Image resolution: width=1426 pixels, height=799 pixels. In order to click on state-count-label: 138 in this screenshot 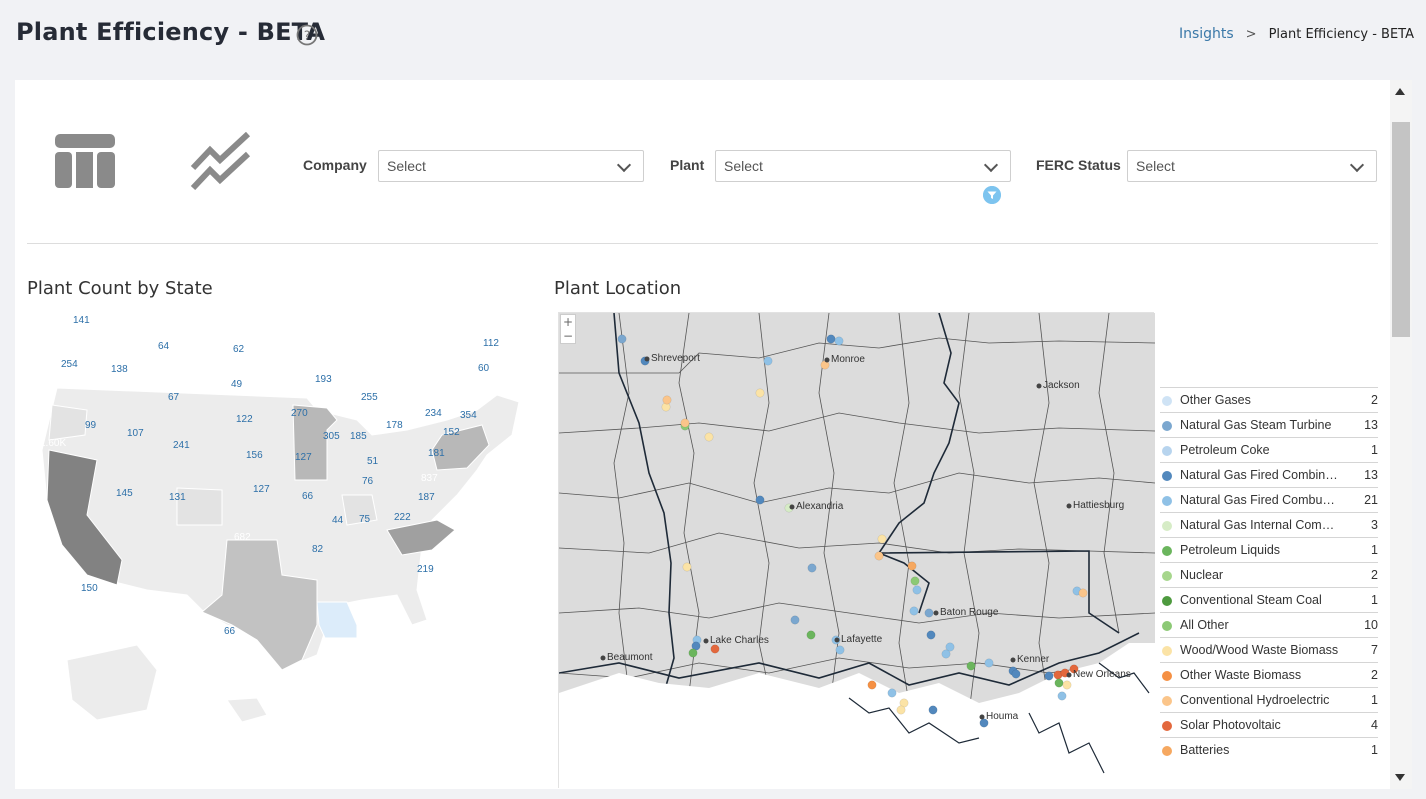, I will do `click(119, 369)`.